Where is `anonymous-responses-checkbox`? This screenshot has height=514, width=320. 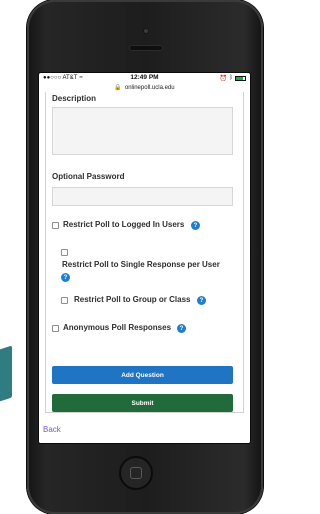
anonymous-responses-checkbox is located at coordinates (55, 328).